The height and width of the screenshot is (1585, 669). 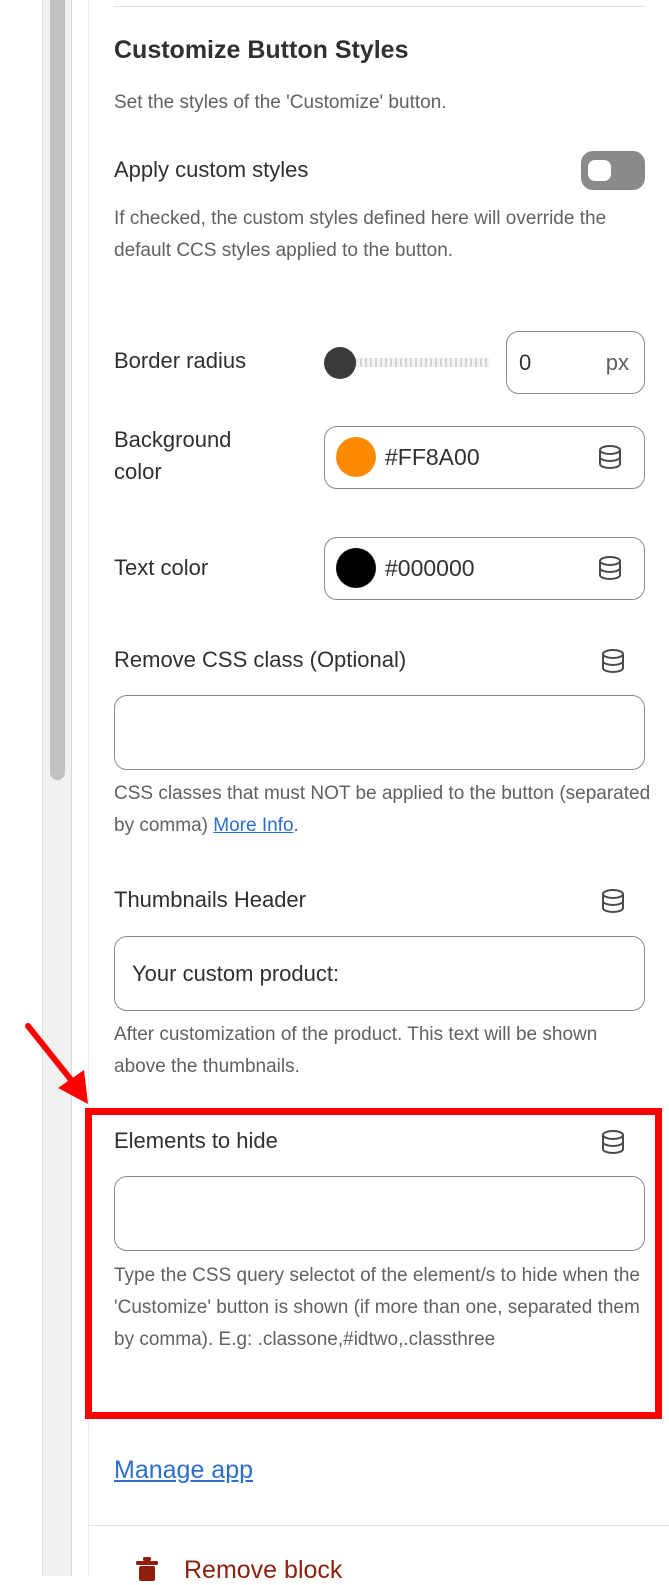 I want to click on border-radius-unit: px, so click(x=617, y=362).